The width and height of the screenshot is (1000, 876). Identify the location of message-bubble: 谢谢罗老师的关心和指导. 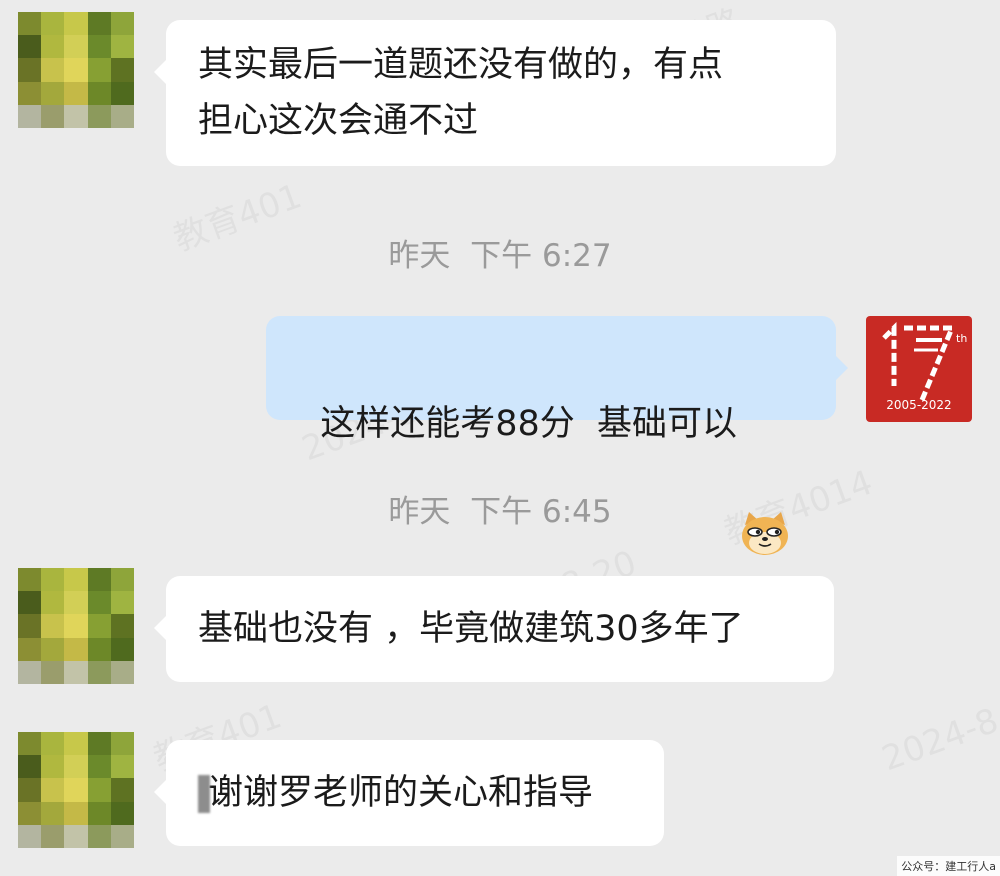
(409, 793).